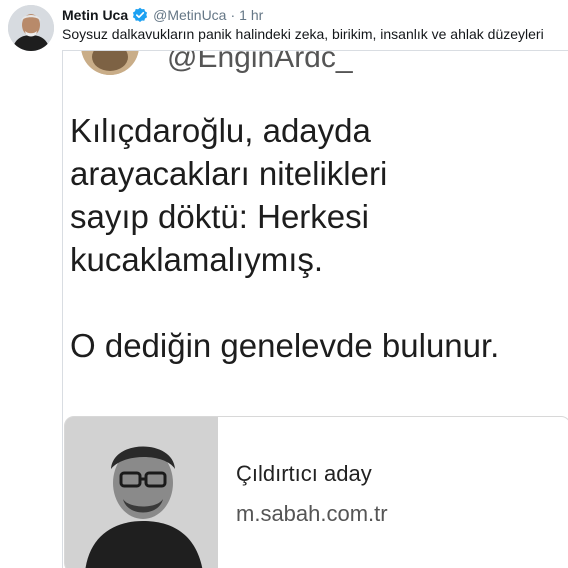 This screenshot has height=568, width=568. What do you see at coordinates (140, 15) in the screenshot?
I see `verified-icon` at bounding box center [140, 15].